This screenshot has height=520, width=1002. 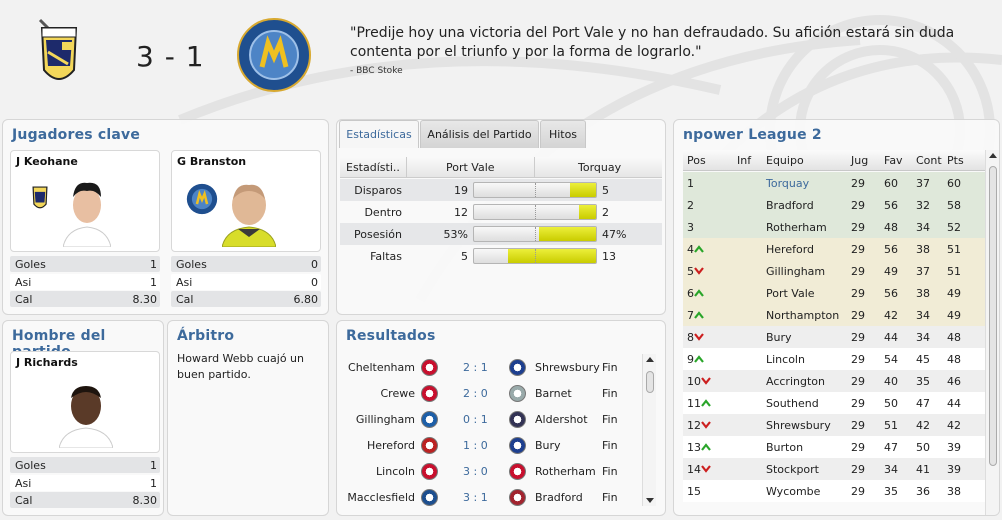 What do you see at coordinates (475, 419) in the screenshot?
I see `result-score: 0 : 1` at bounding box center [475, 419].